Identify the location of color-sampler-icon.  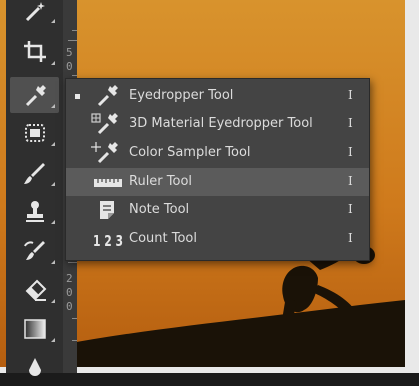
(104, 153).